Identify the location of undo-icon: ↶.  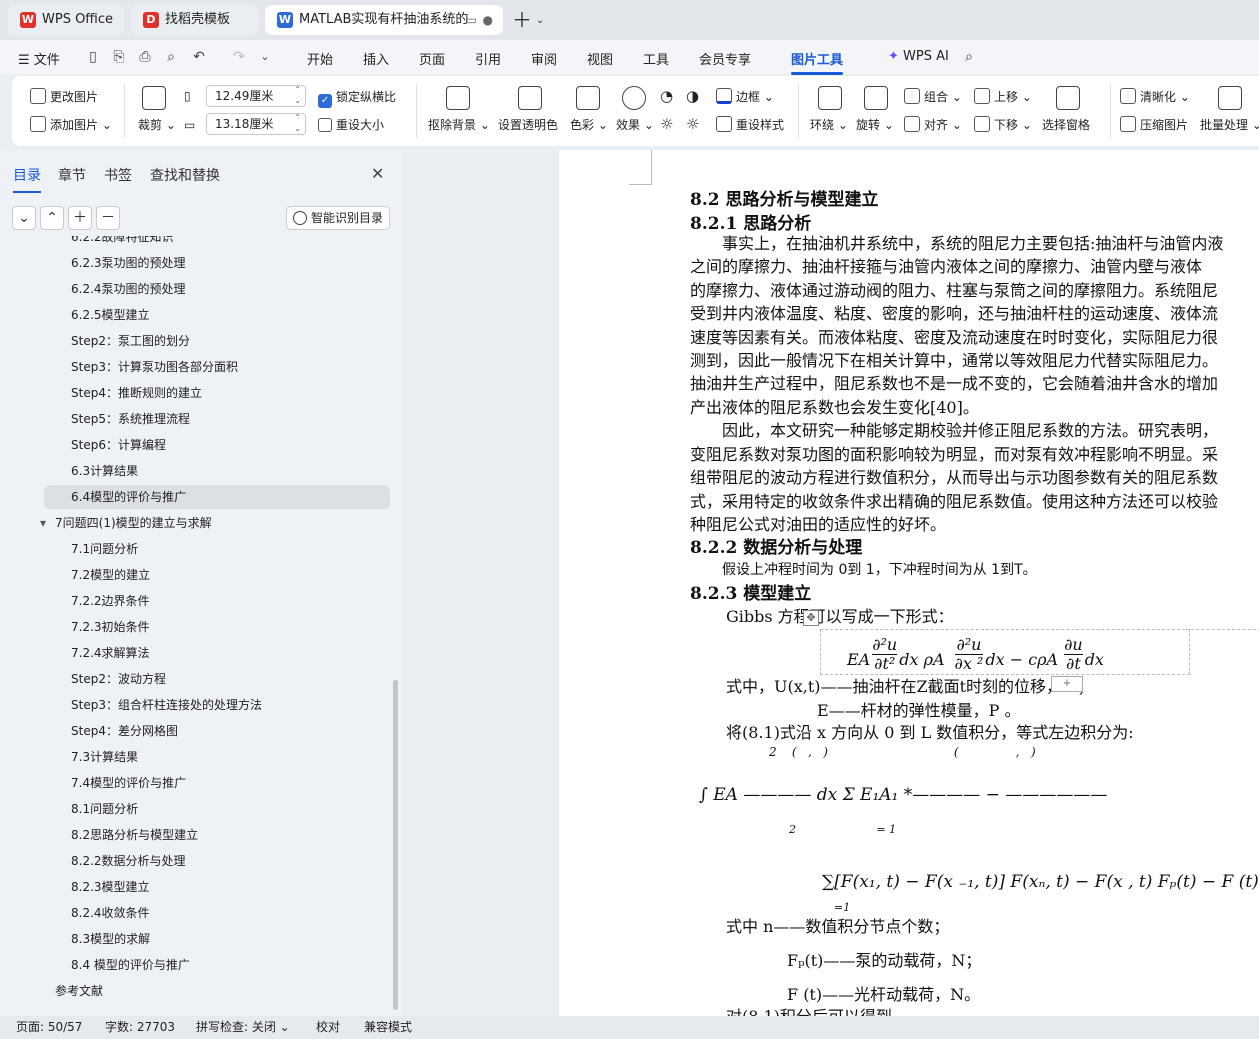
(199, 57).